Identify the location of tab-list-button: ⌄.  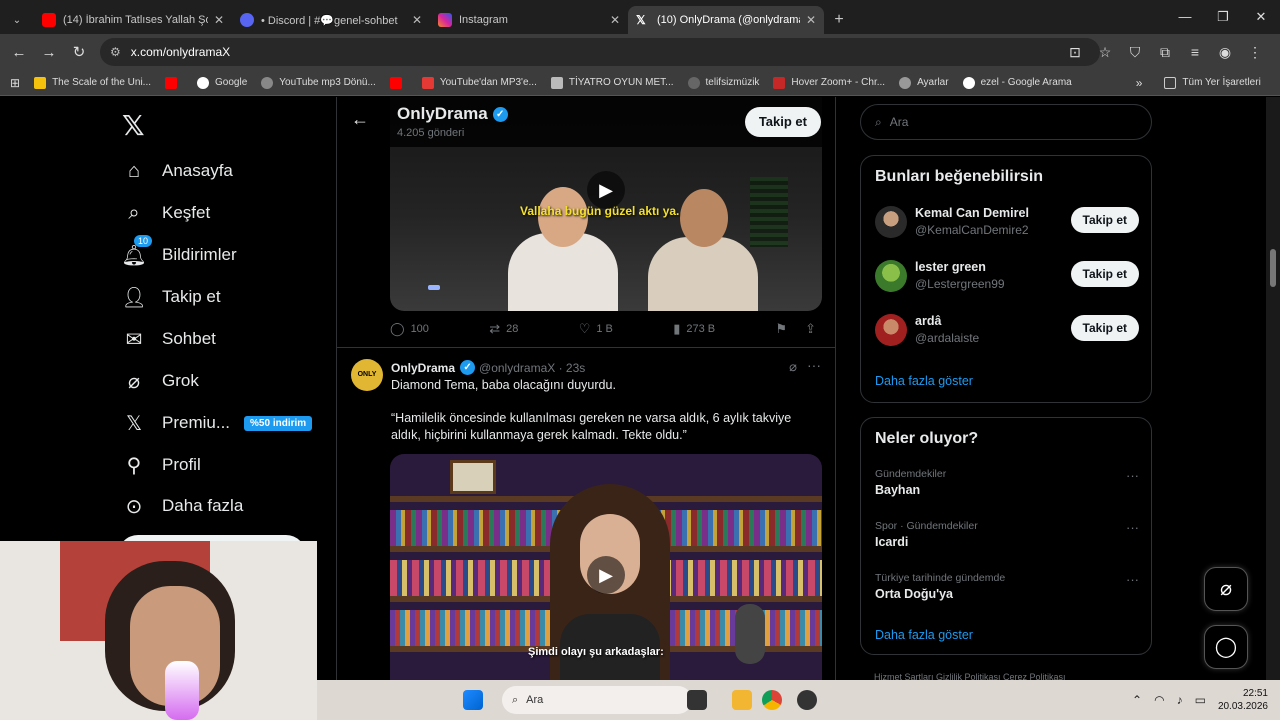
(17, 20).